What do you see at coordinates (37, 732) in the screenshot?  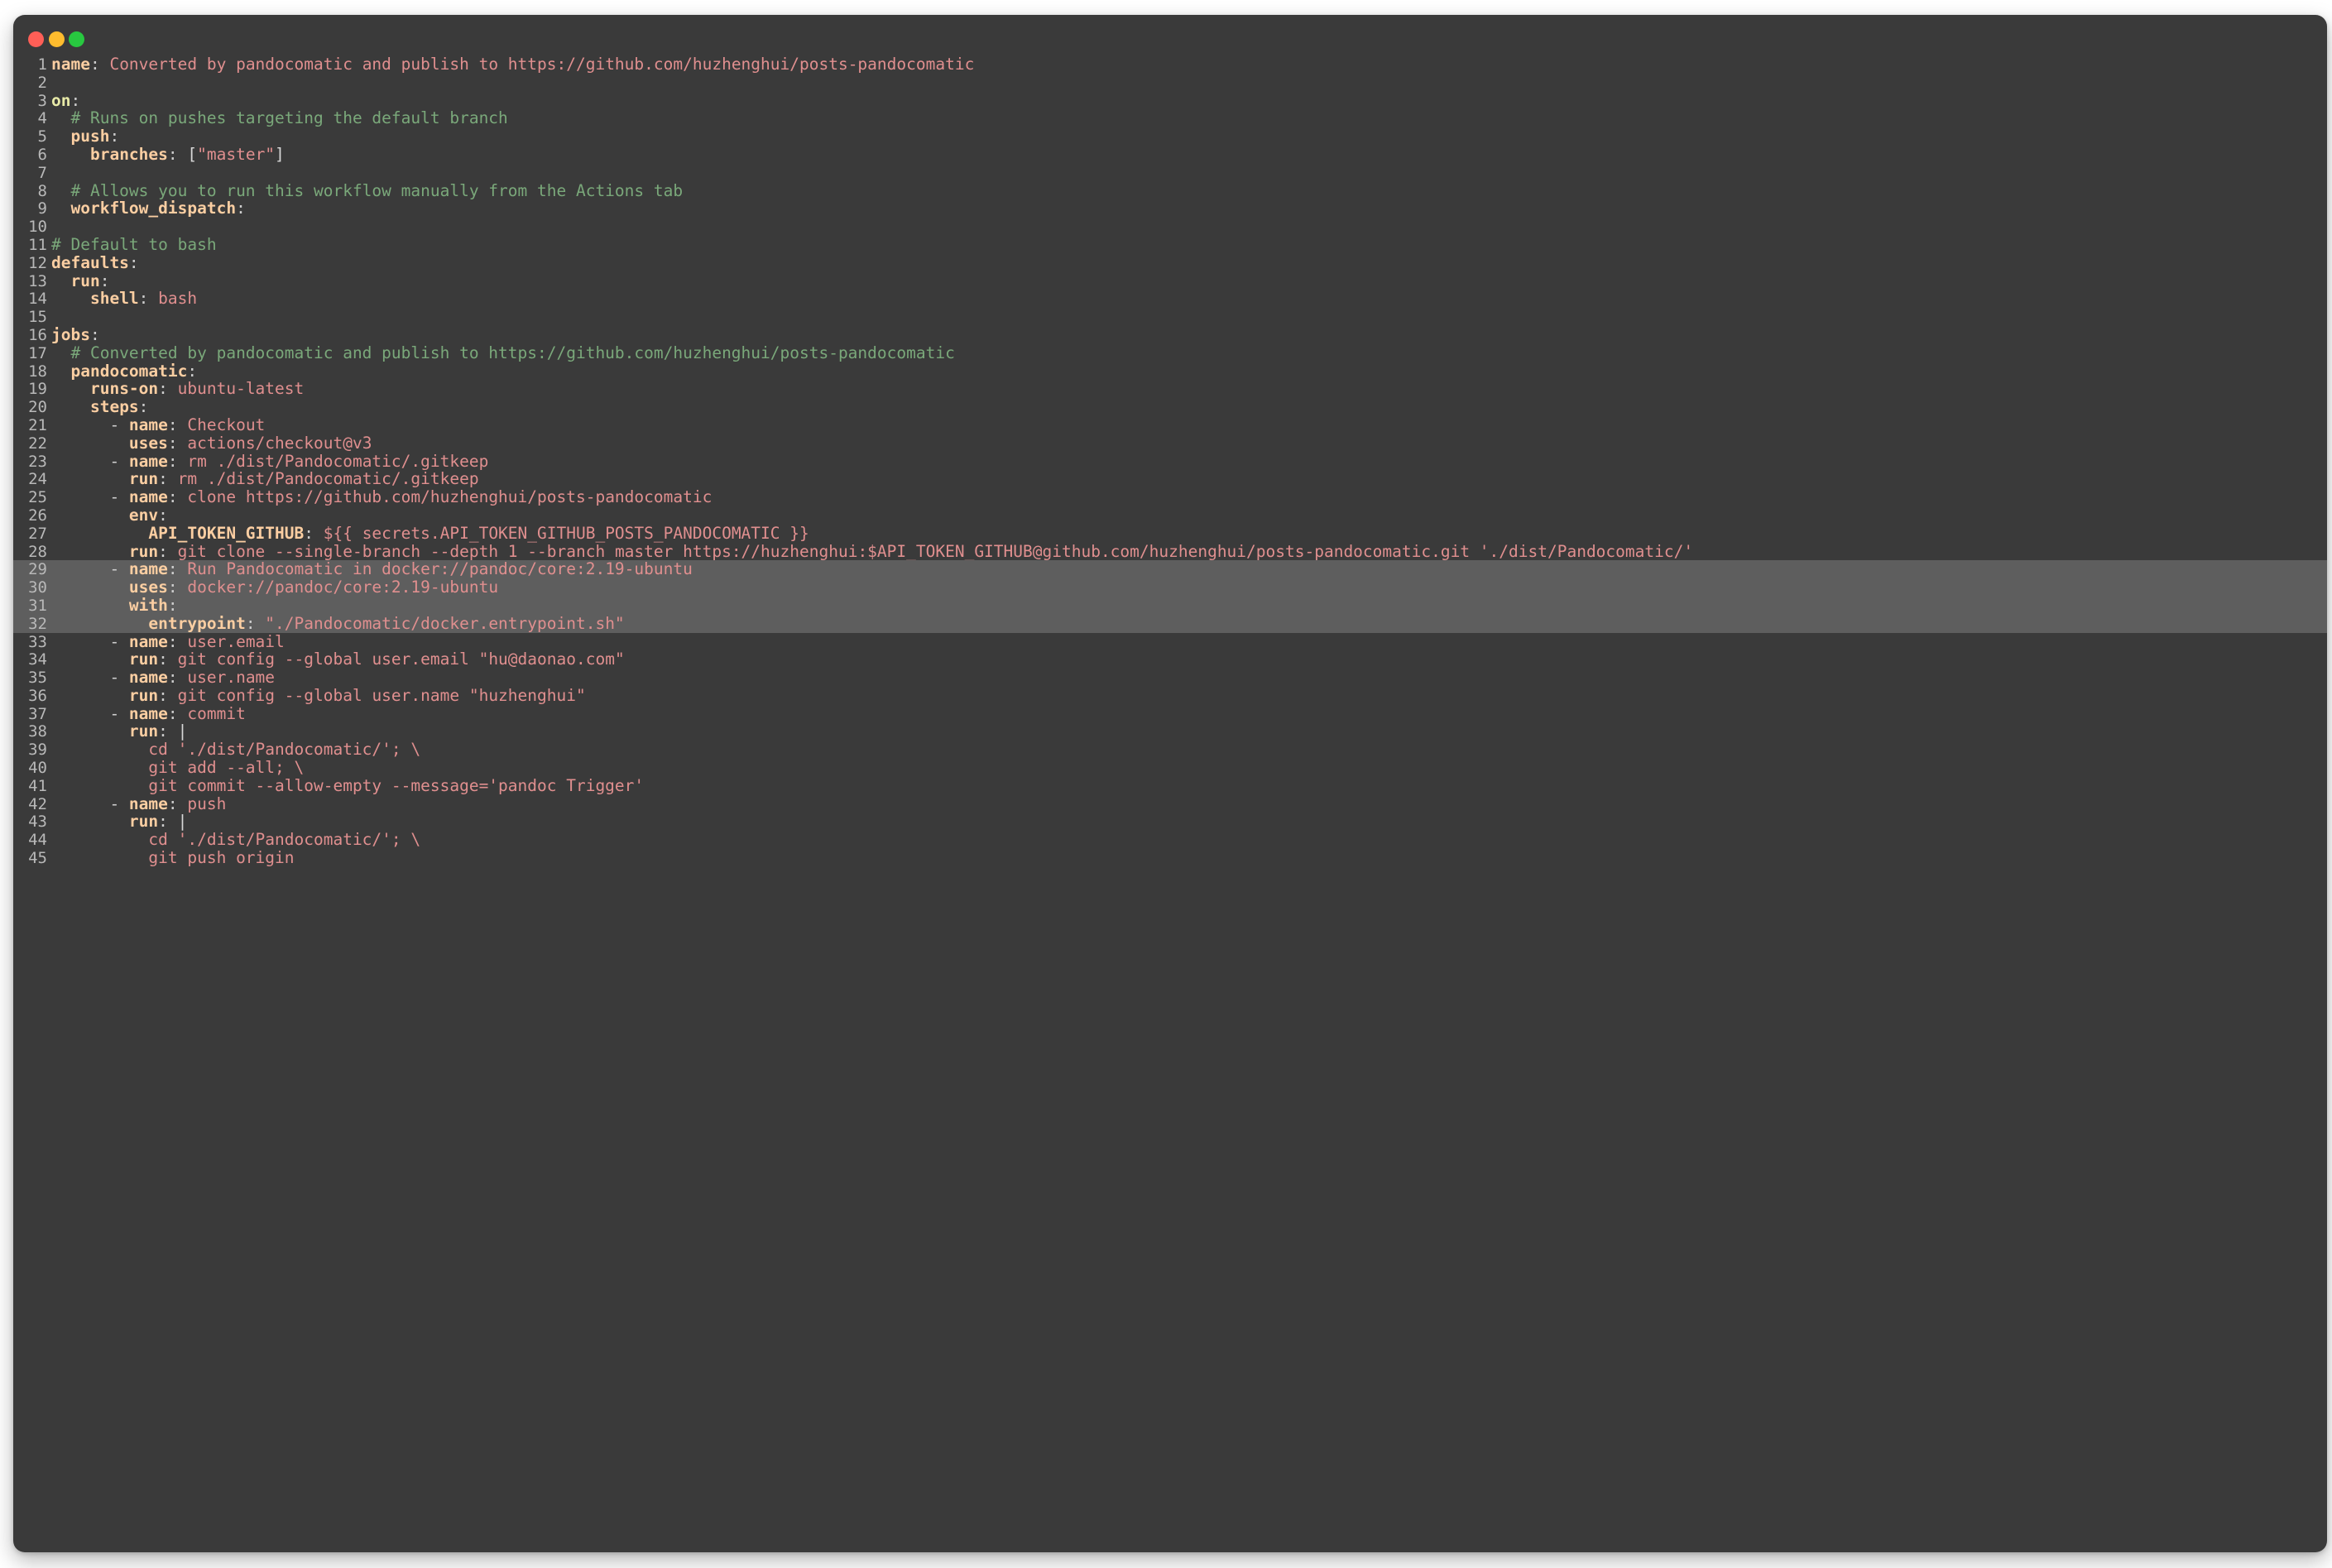 I see `line-number: 38` at bounding box center [37, 732].